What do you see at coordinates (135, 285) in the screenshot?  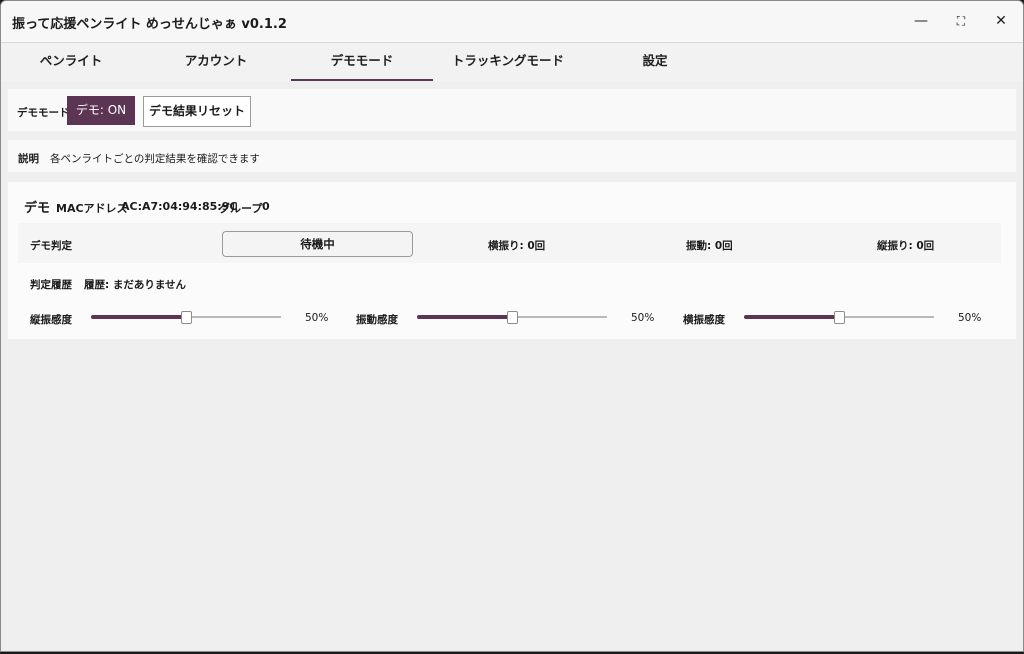 I see `history-text: 履歴: まだありません` at bounding box center [135, 285].